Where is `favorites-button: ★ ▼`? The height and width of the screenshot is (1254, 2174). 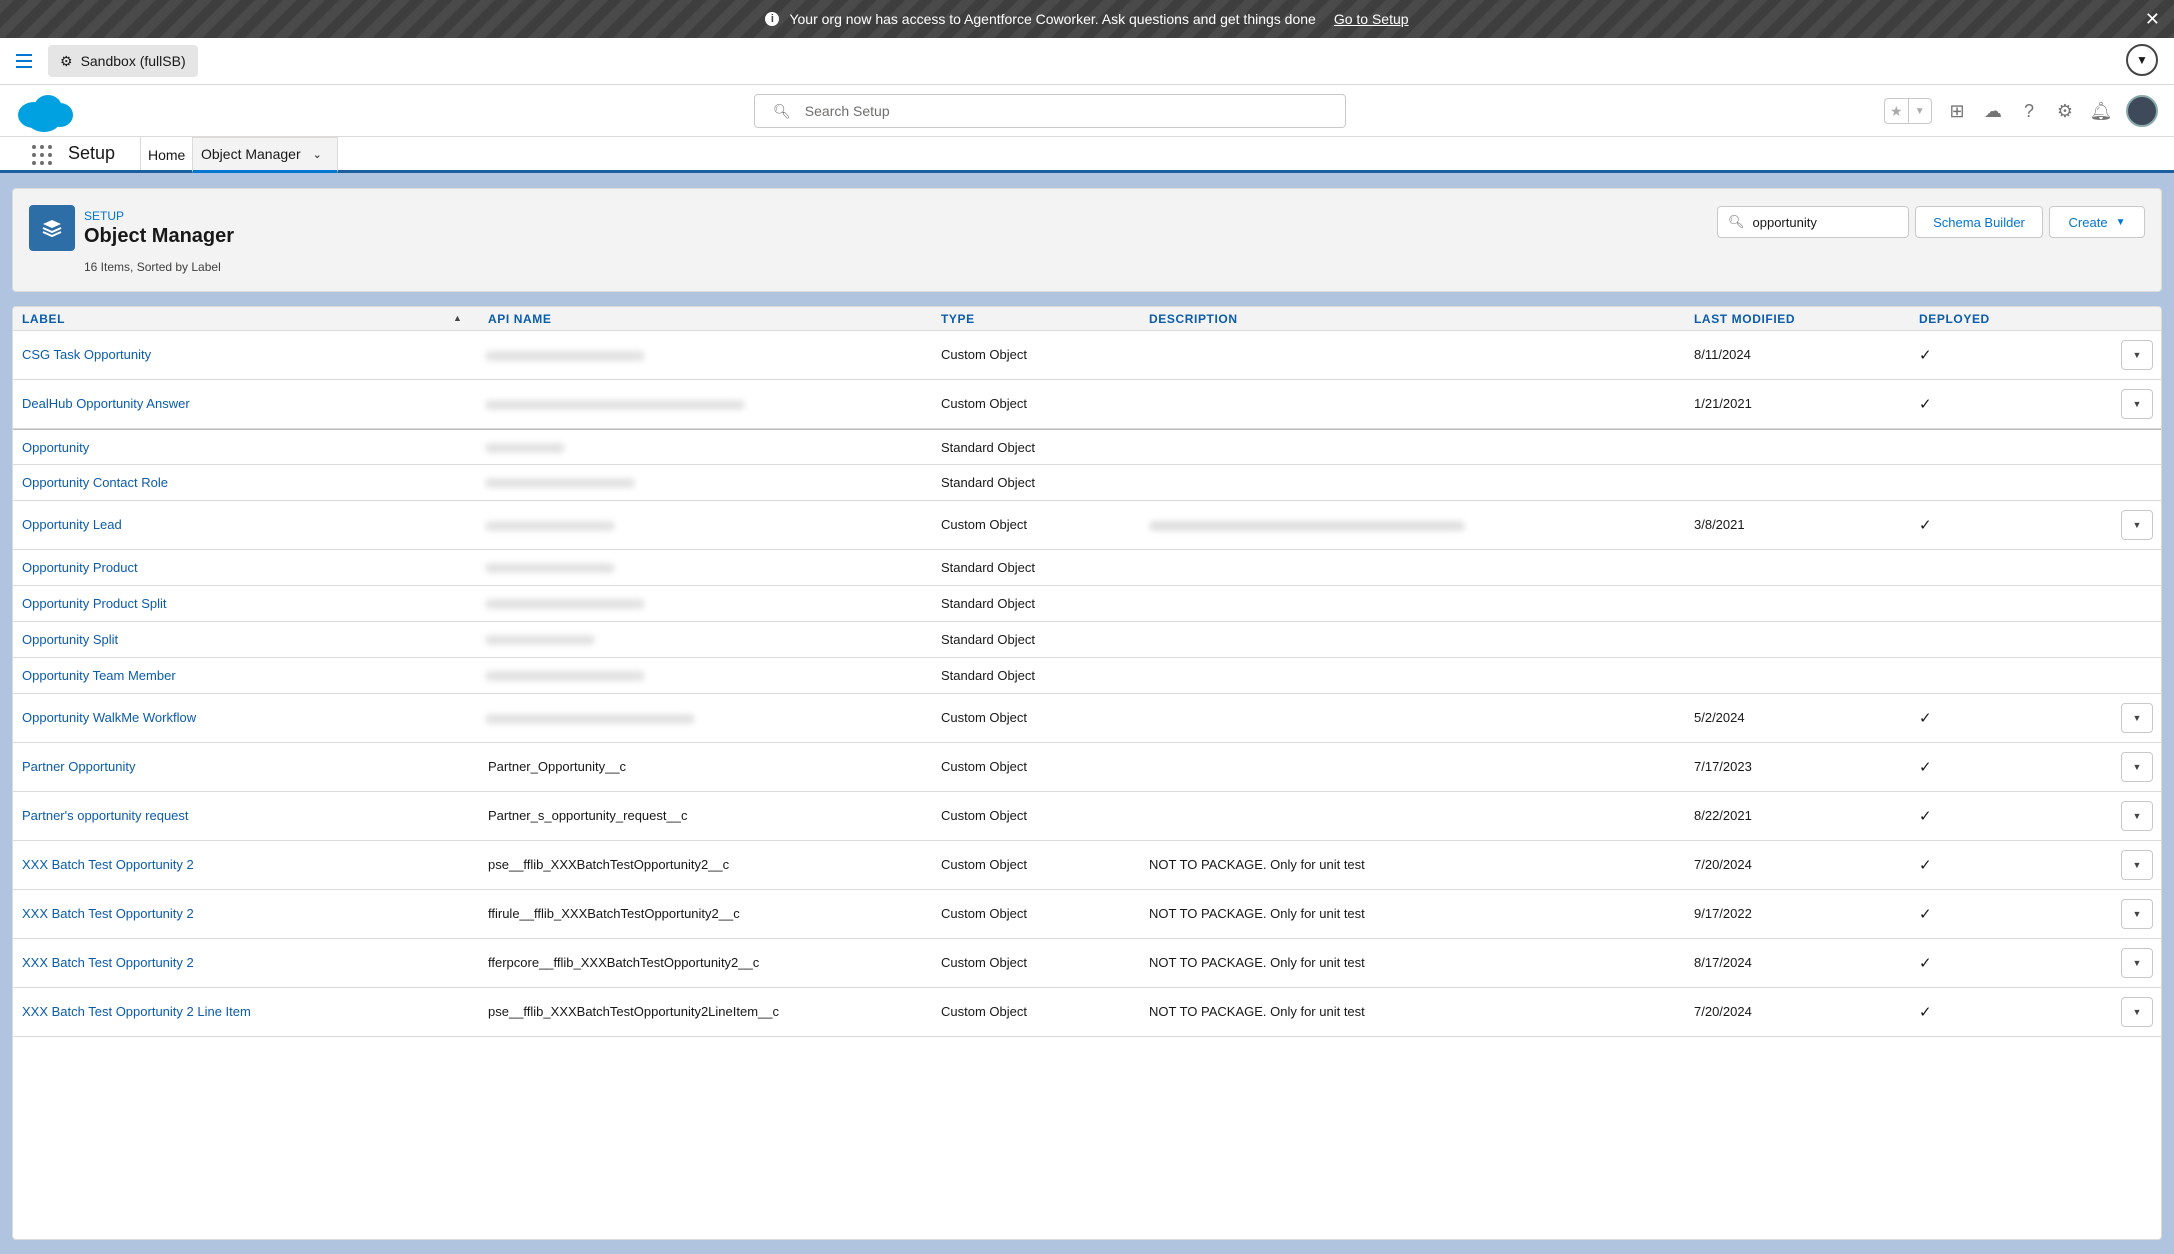
favorites-button: ★ ▼ is located at coordinates (1908, 111).